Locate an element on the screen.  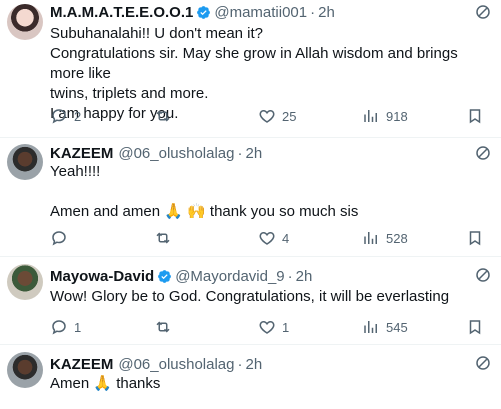
like-button: 4 is located at coordinates (273, 238).